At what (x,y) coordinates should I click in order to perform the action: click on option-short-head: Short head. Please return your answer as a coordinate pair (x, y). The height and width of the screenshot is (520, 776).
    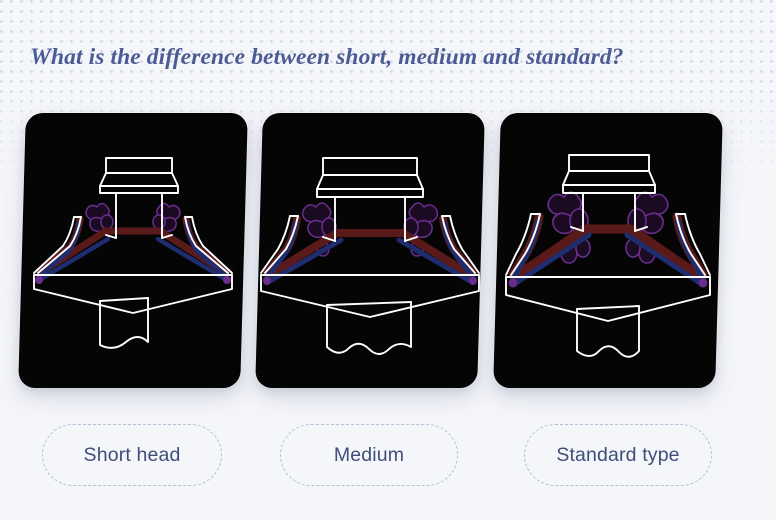
    Looking at the image, I should click on (132, 455).